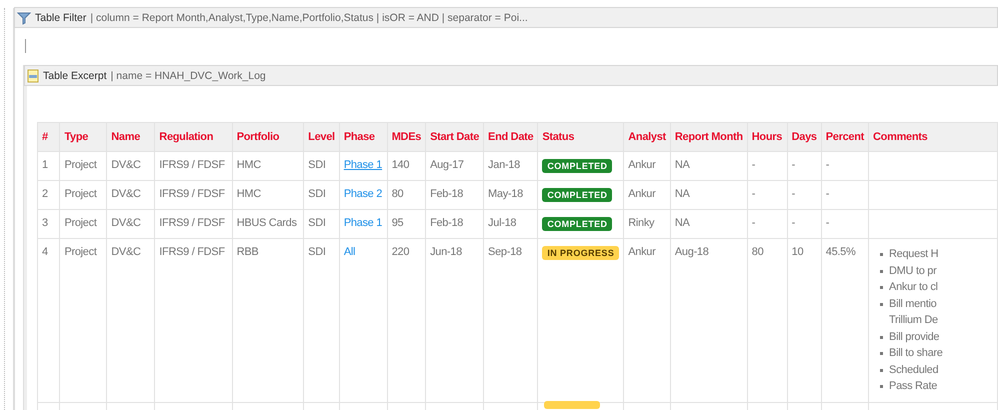 Image resolution: width=998 pixels, height=410 pixels. I want to click on row-number-cell: 4, so click(49, 320).